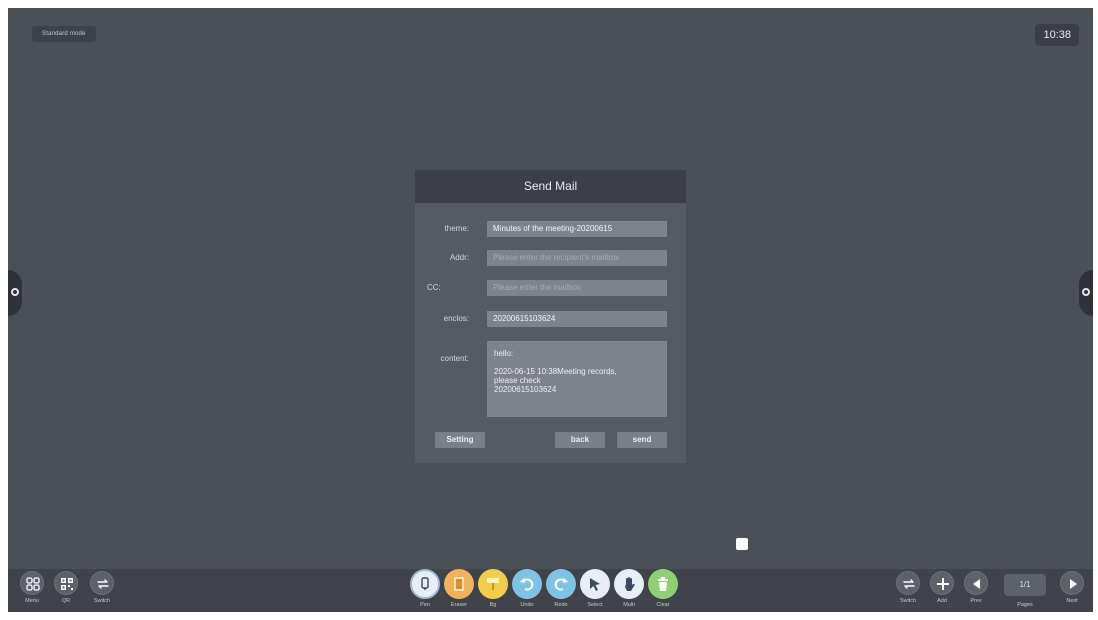 The image size is (1098, 620). What do you see at coordinates (595, 605) in the screenshot?
I see `select-label: Select` at bounding box center [595, 605].